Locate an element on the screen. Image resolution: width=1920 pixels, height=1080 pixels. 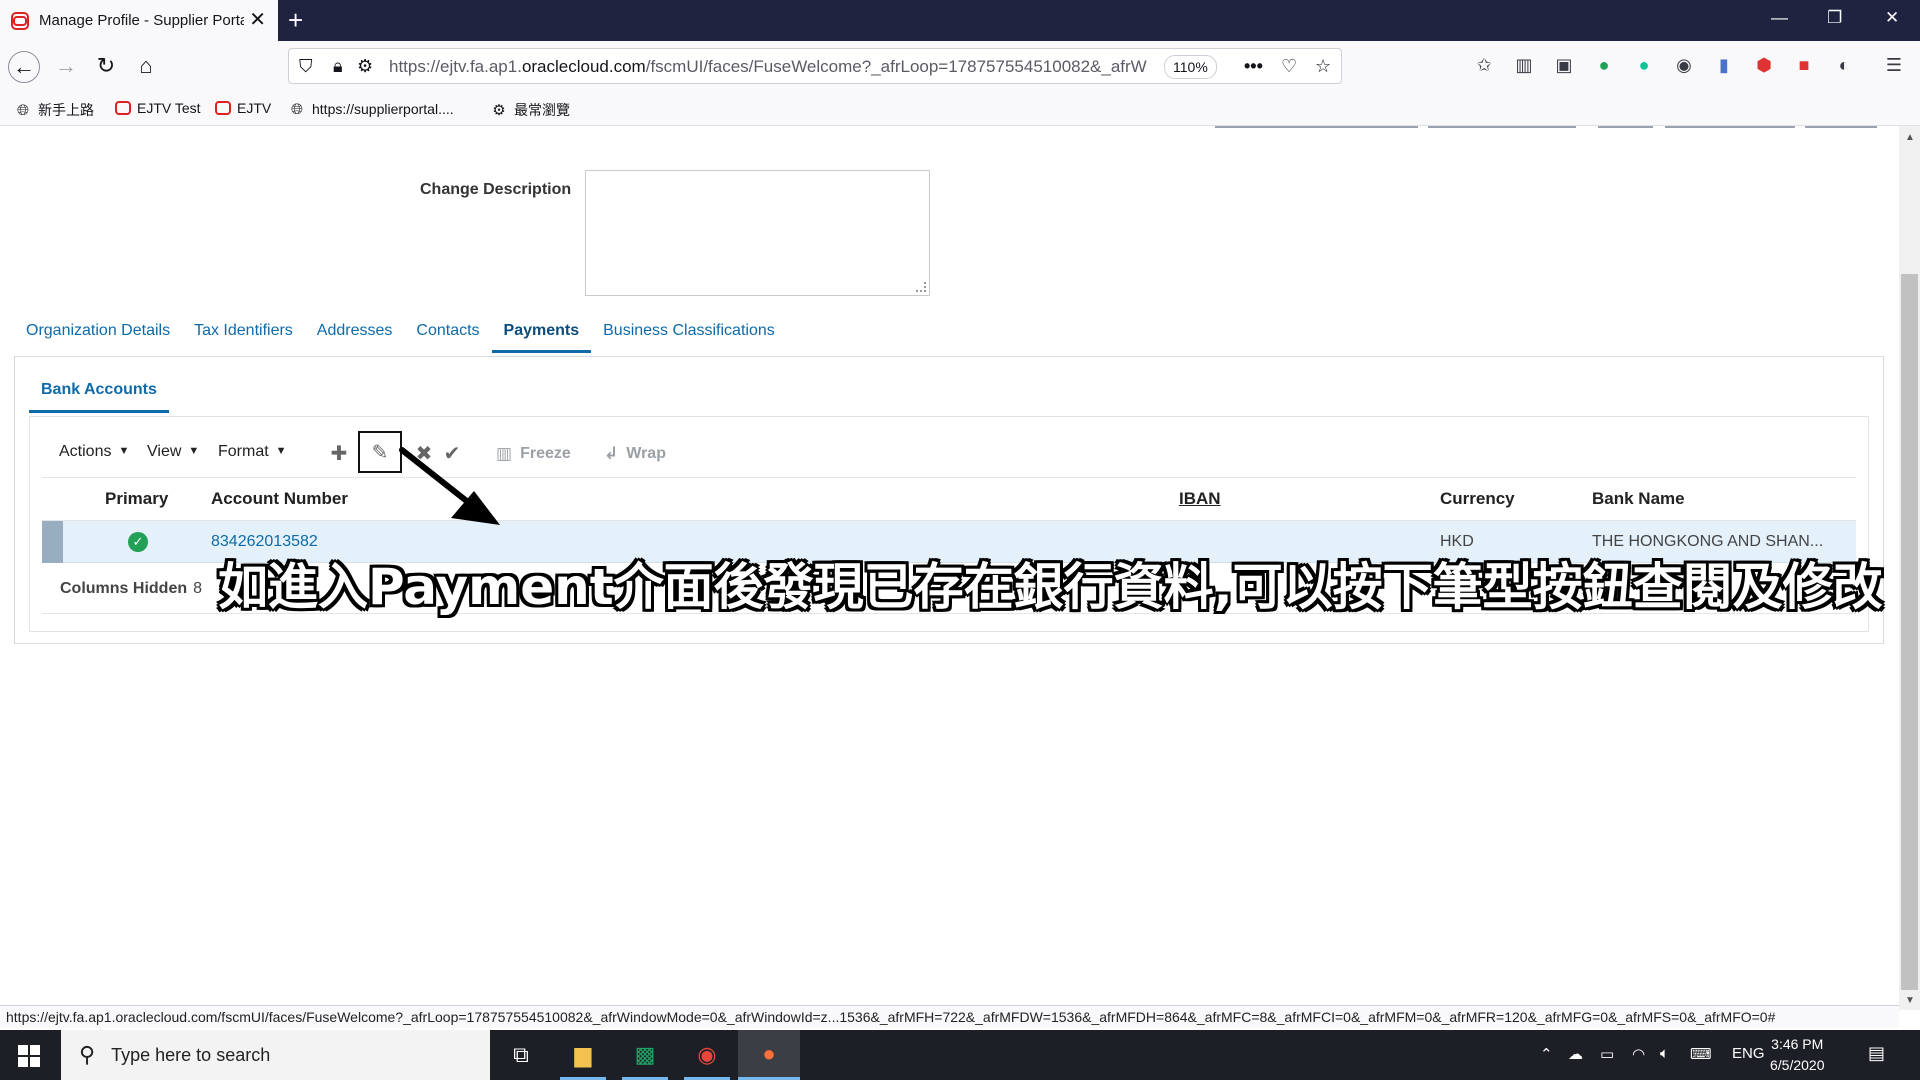
tray-chevron-icon: ⌃ is located at coordinates (1546, 1054).